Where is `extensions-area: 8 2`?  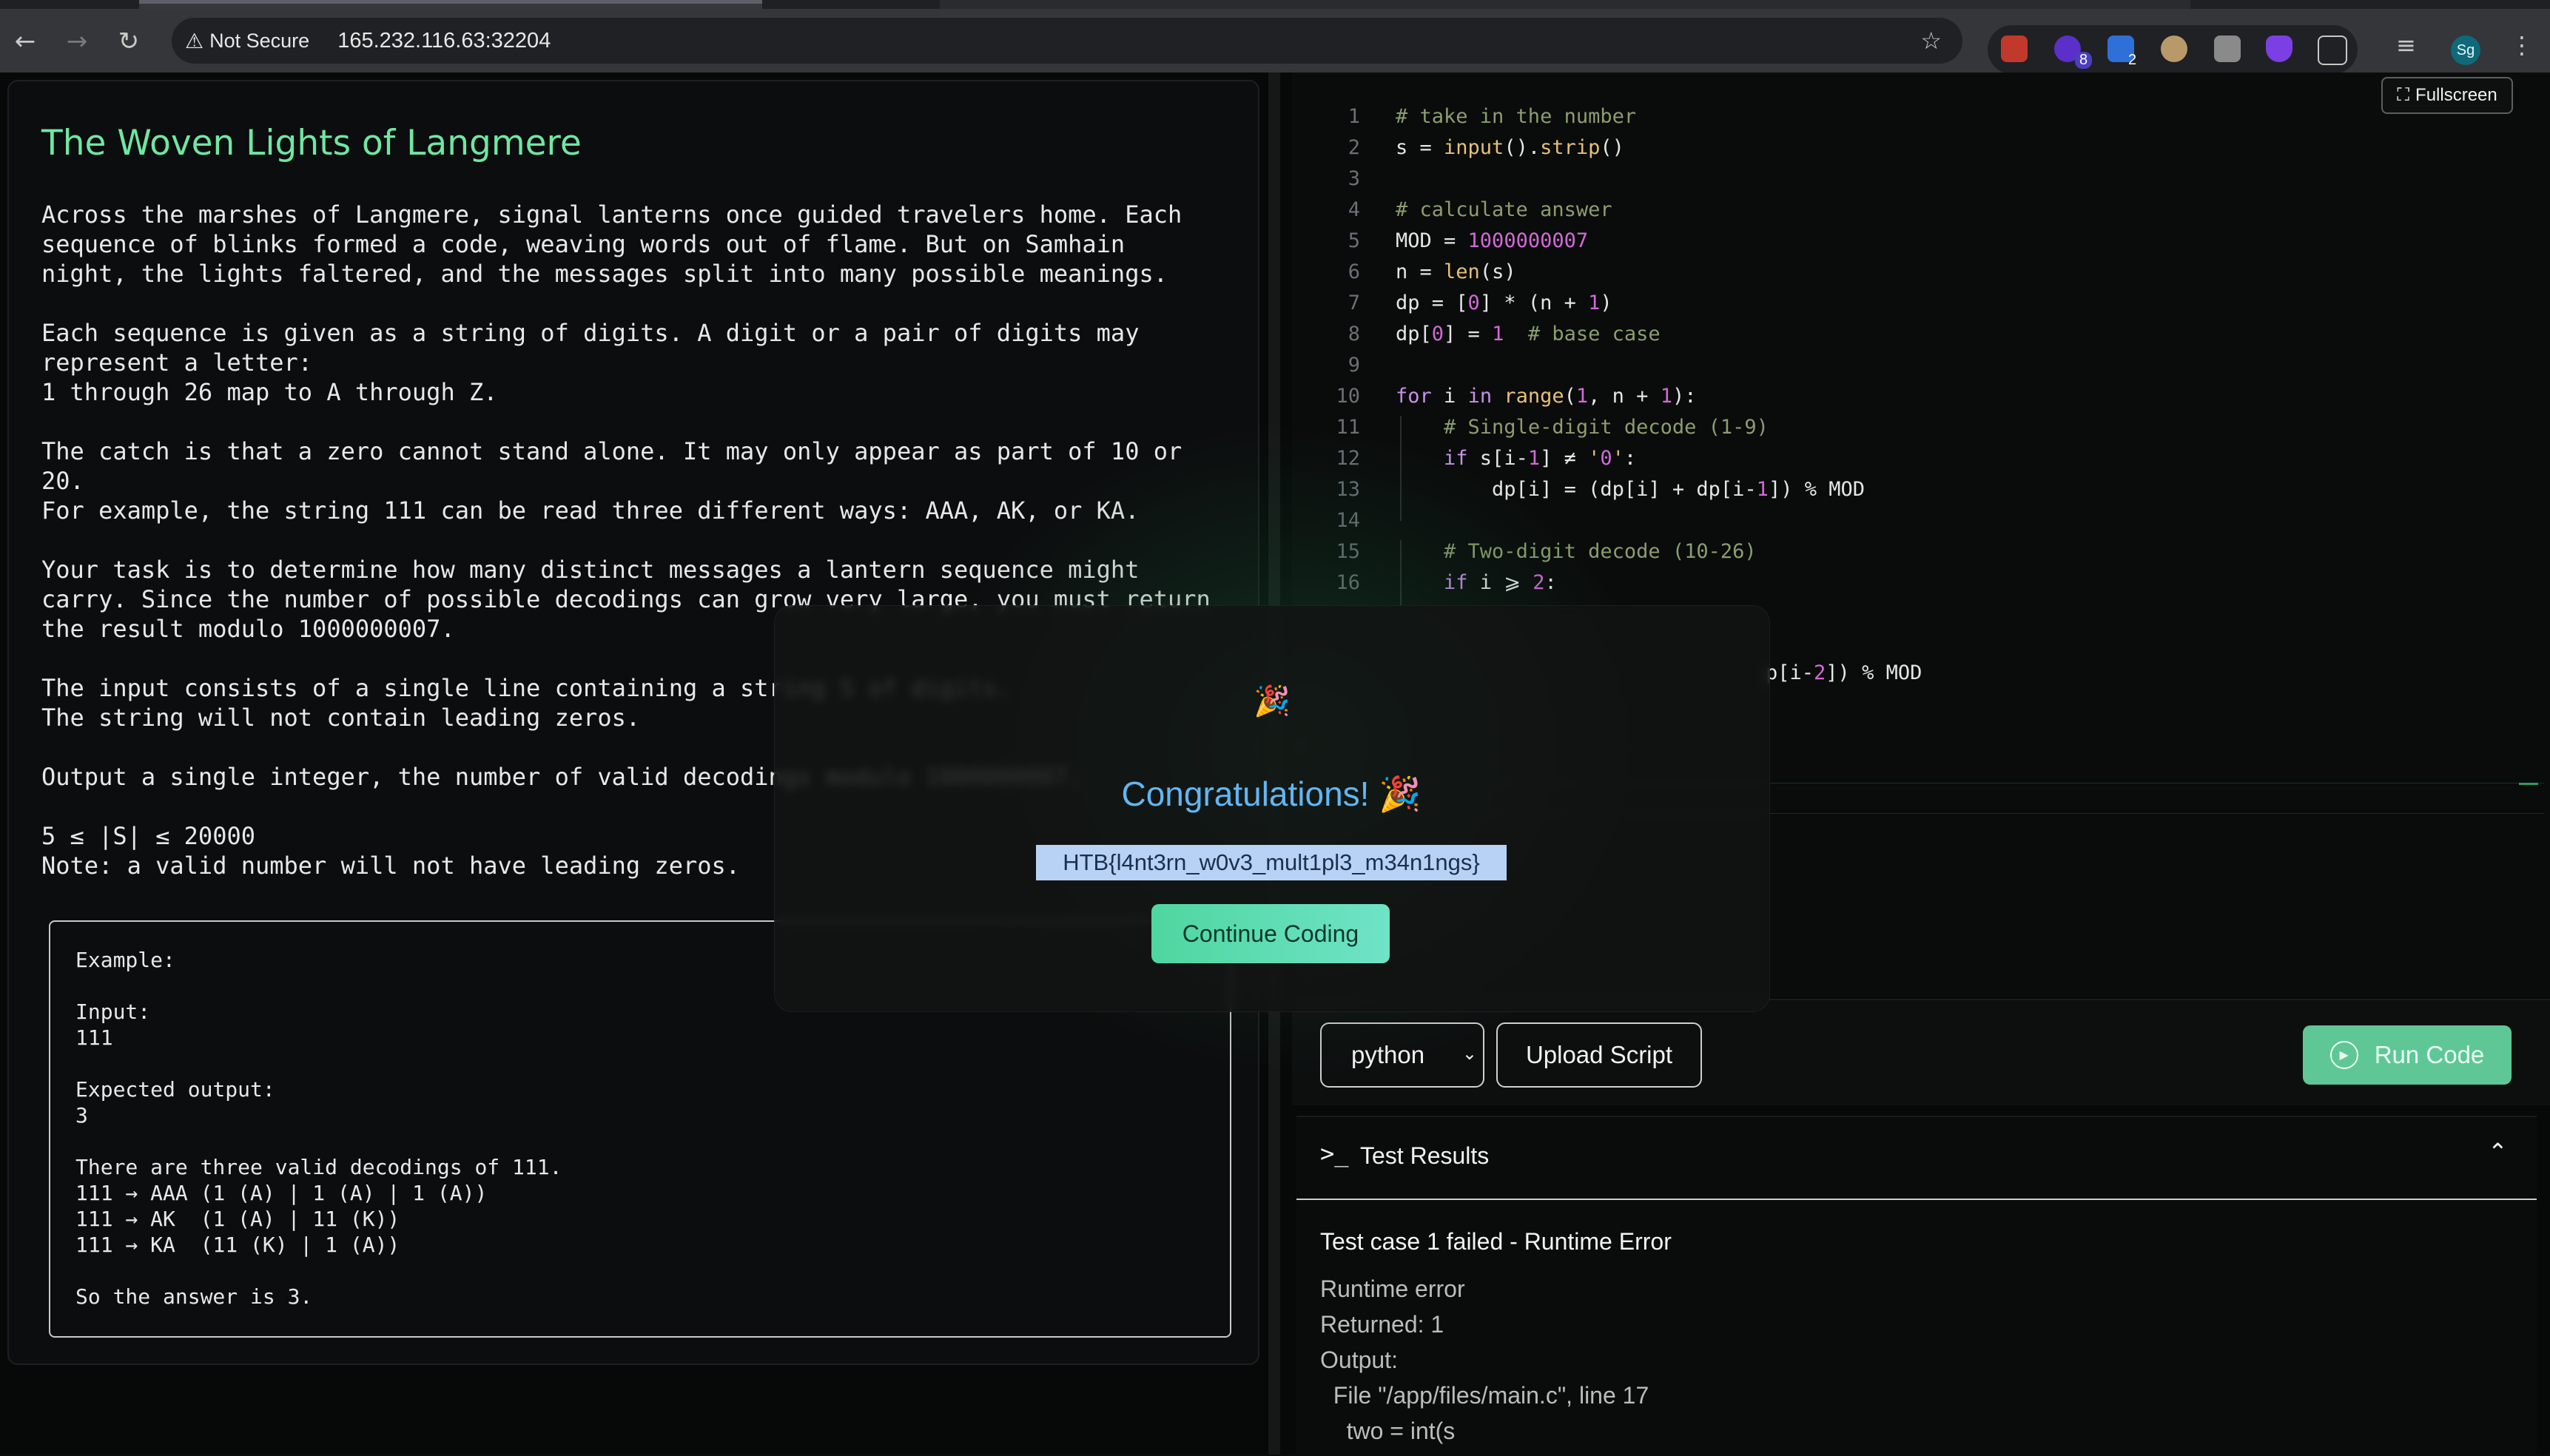 extensions-area: 8 2 is located at coordinates (2173, 50).